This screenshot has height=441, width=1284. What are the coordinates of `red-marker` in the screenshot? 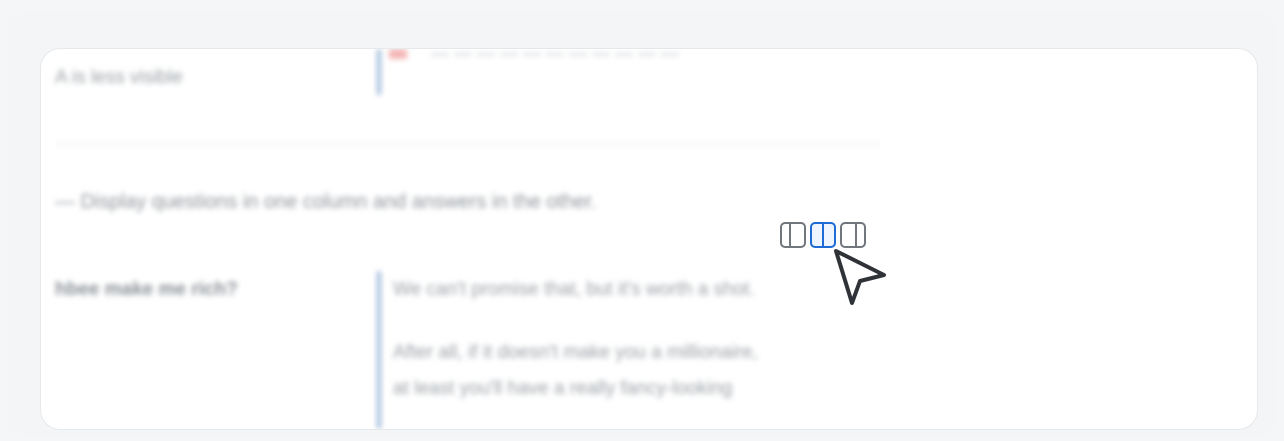 It's located at (398, 54).